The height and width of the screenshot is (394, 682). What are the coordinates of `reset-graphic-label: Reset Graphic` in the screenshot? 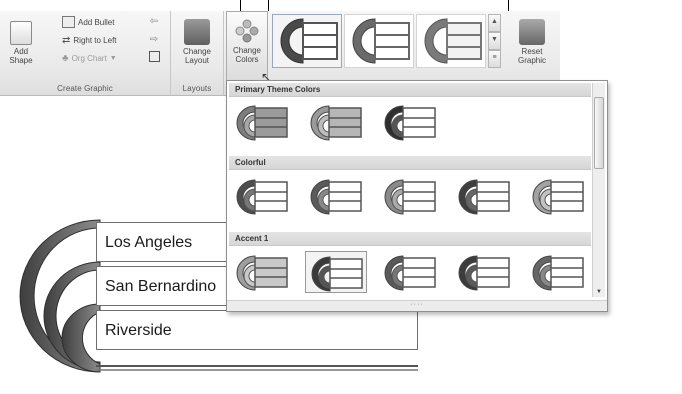 It's located at (531, 56).